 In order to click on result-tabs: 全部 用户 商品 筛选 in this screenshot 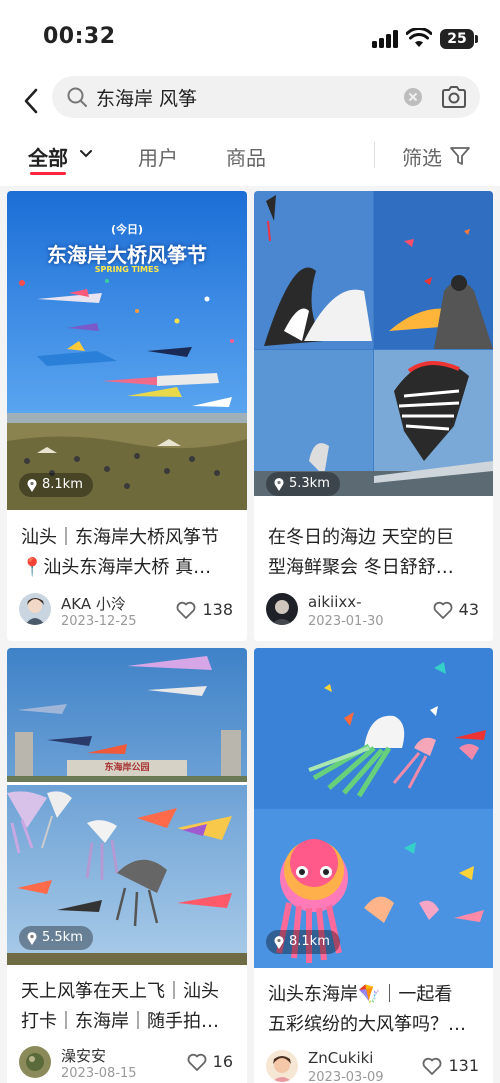, I will do `click(250, 159)`.